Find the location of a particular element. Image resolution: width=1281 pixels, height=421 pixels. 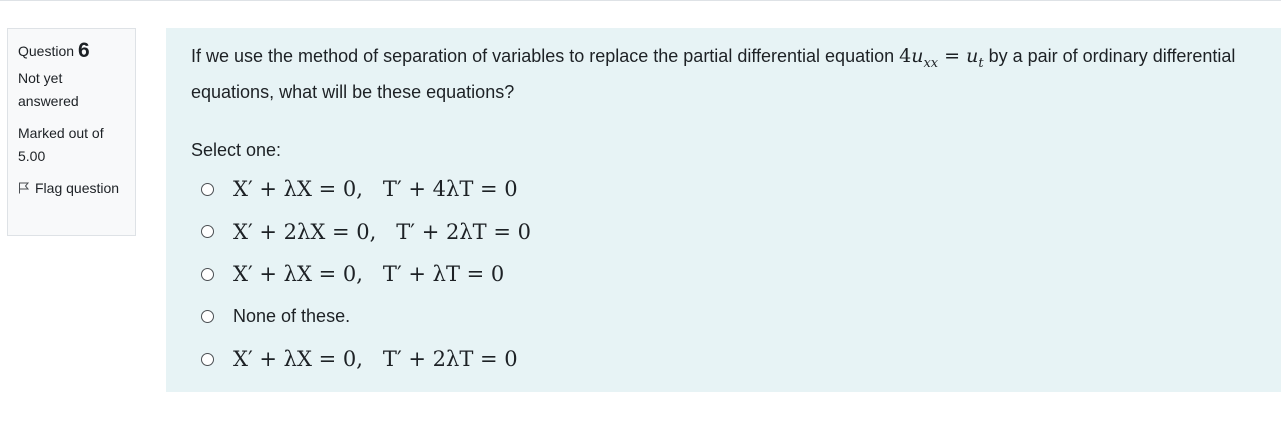

question-heading: Question 6 is located at coordinates (71, 51).